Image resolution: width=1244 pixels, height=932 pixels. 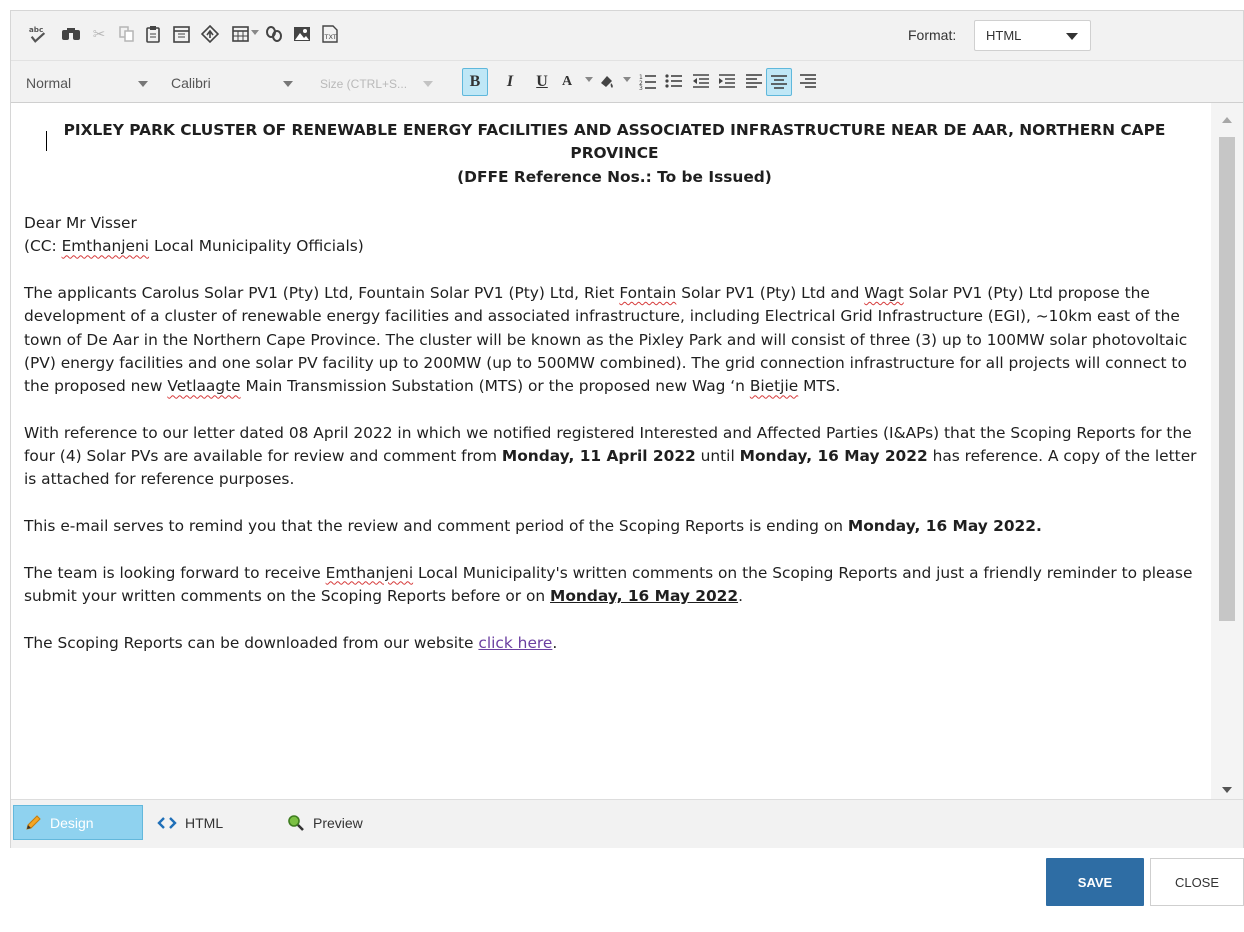 I want to click on text-run: Bietjie, so click(x=774, y=386).